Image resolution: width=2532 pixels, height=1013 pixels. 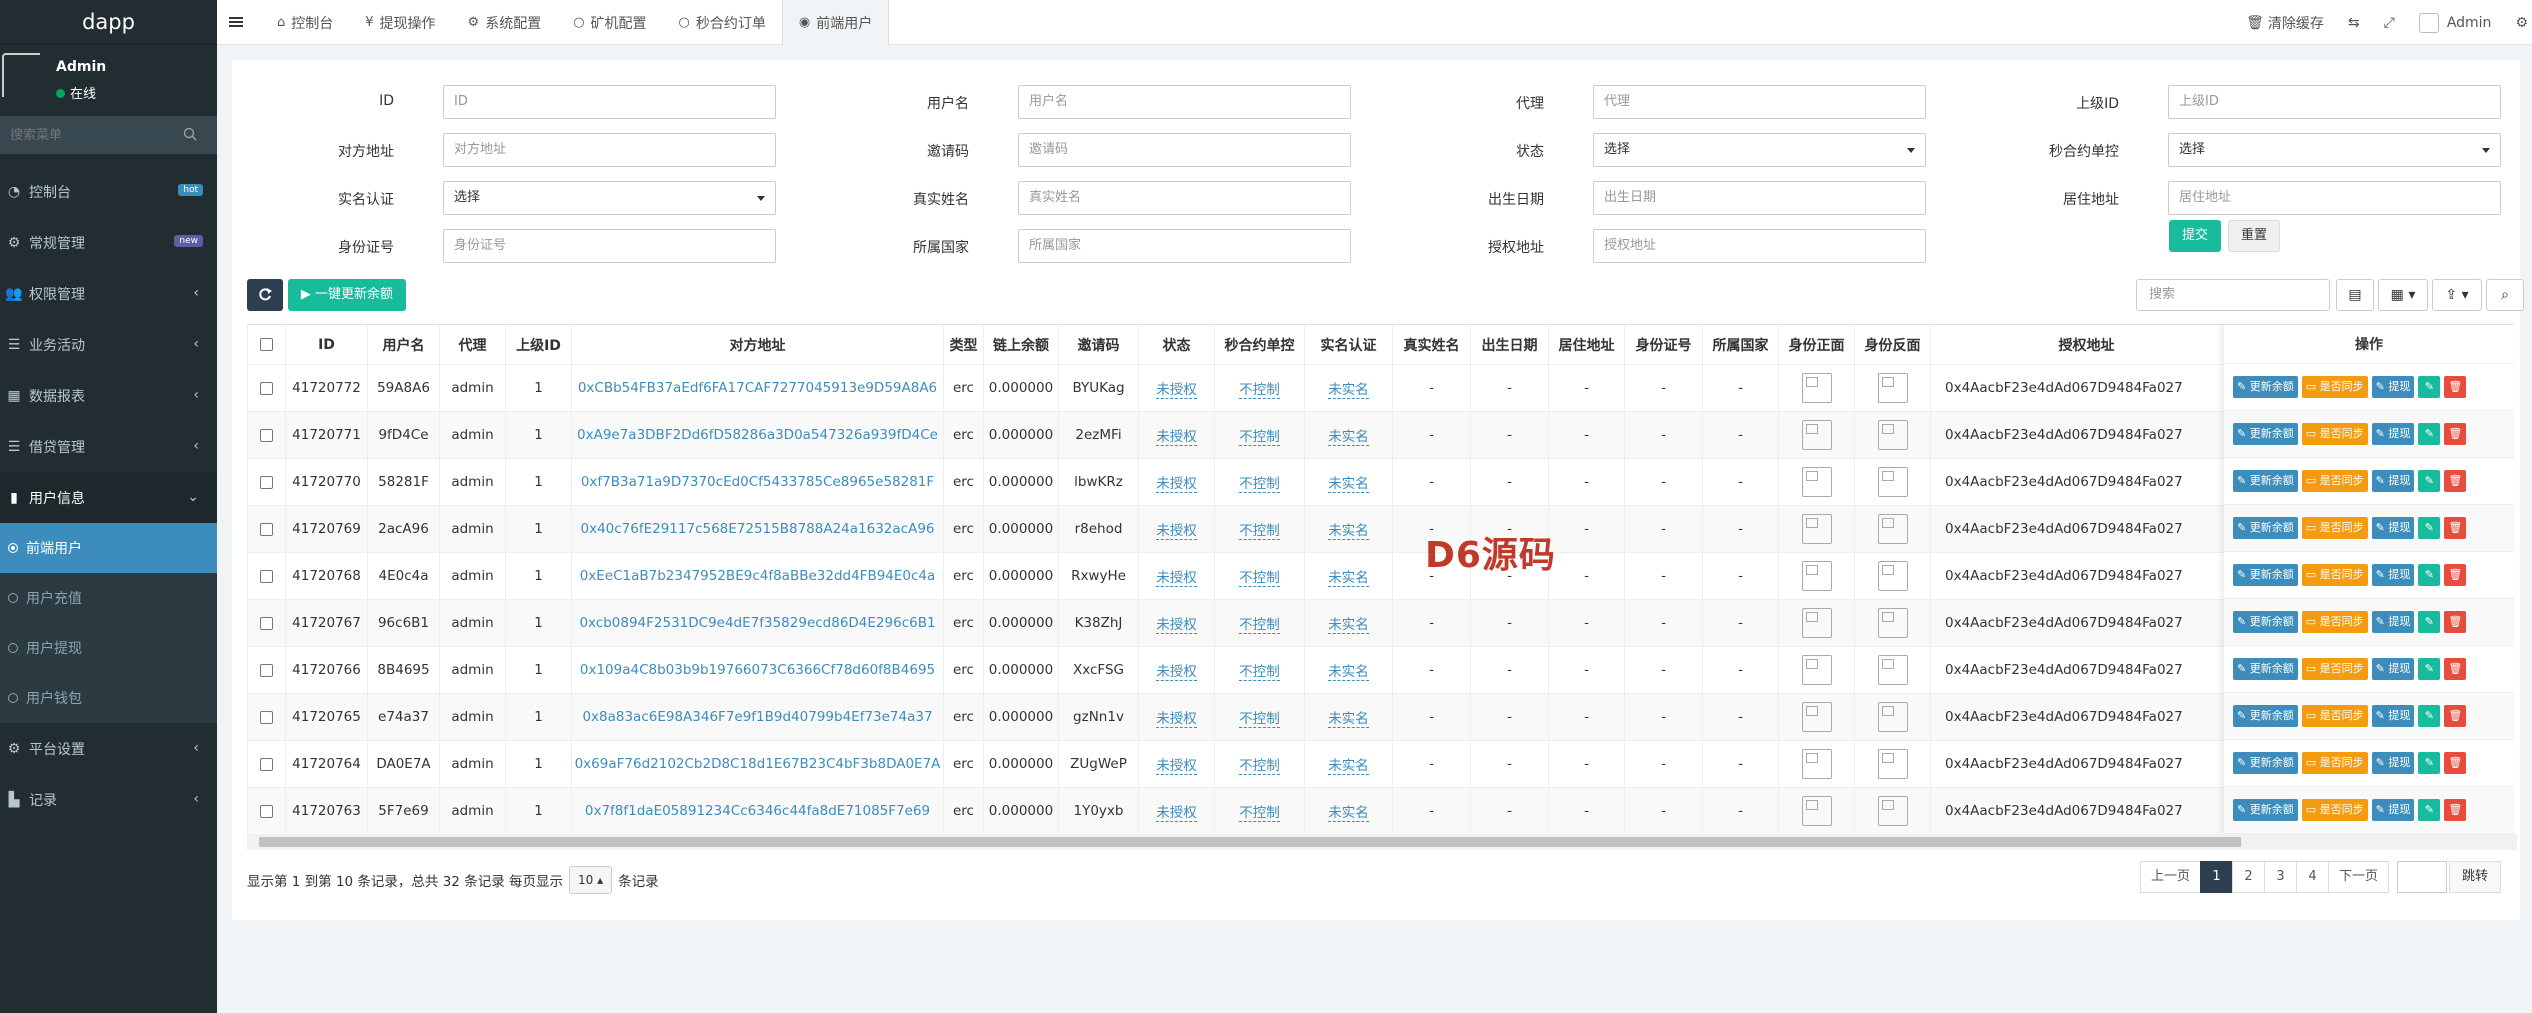 What do you see at coordinates (722, 22) in the screenshot?
I see `tab-contract-orders: ○ 秒合约订单` at bounding box center [722, 22].